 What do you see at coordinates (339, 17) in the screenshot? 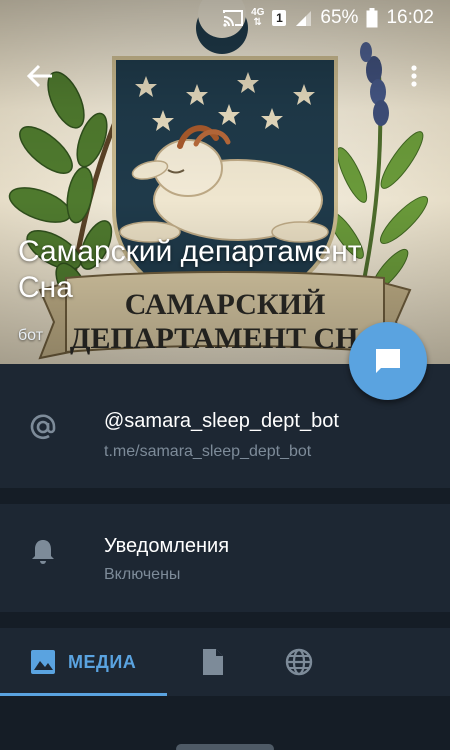
I see `battery-percent: 65%` at bounding box center [339, 17].